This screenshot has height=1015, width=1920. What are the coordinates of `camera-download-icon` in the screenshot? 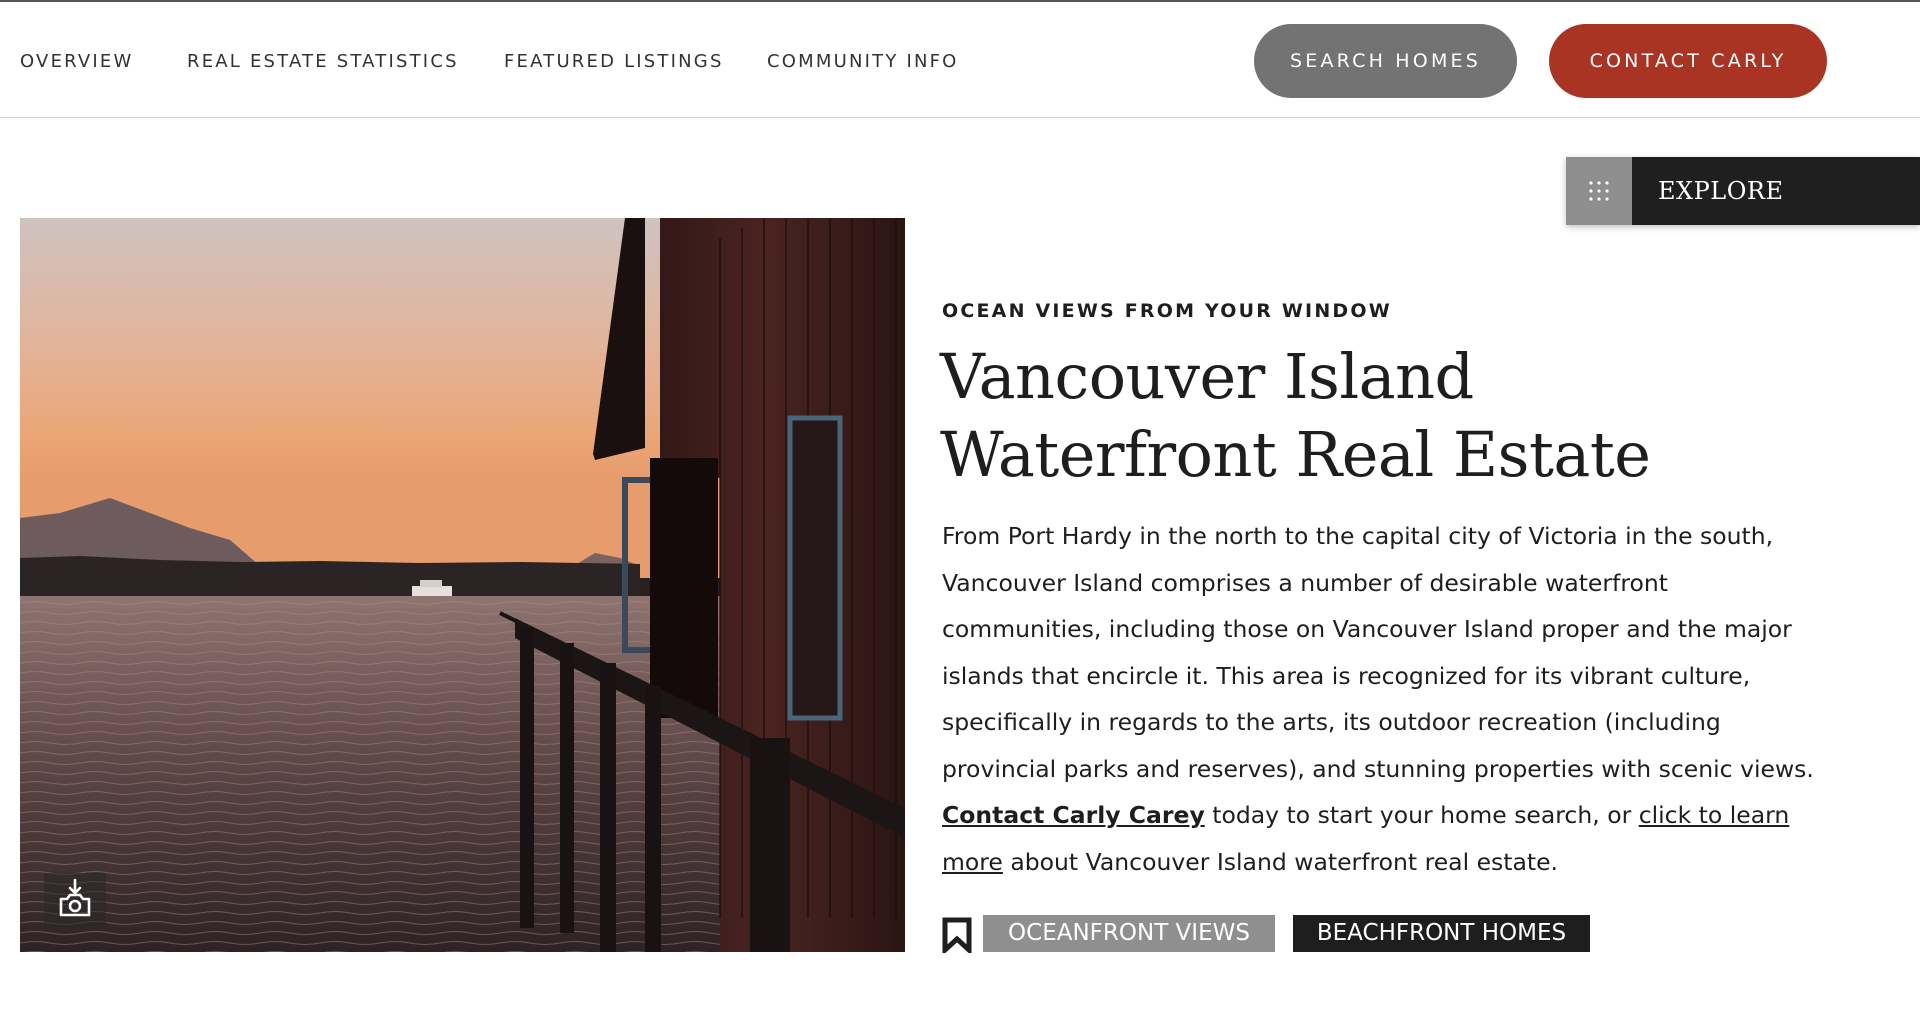 It's located at (75, 897).